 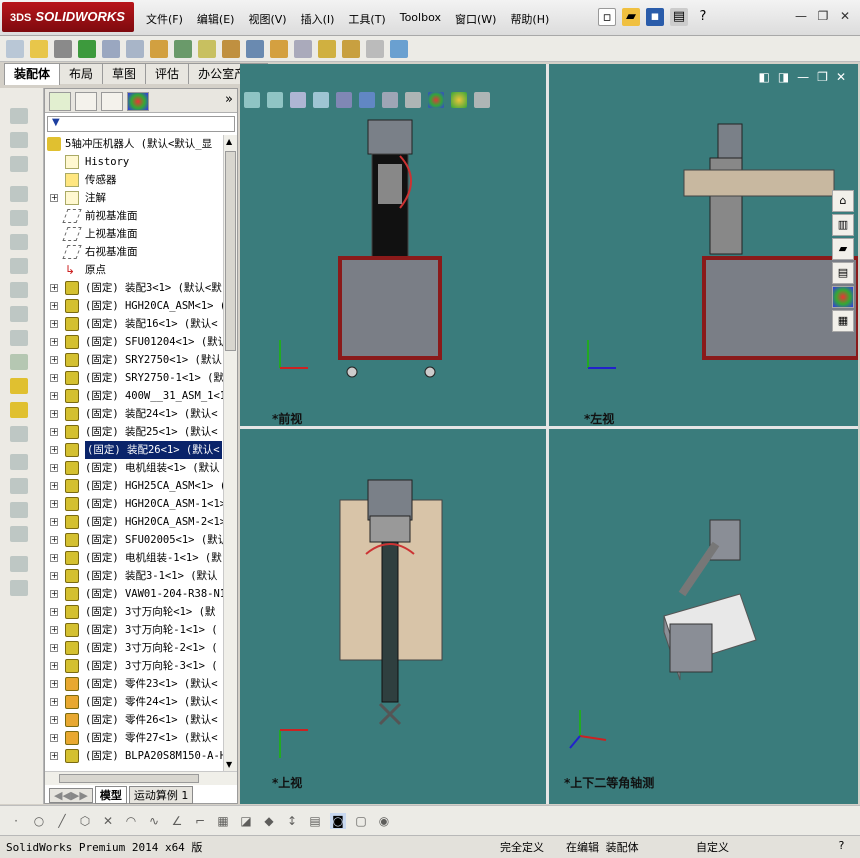 What do you see at coordinates (134, 684) in the screenshot?
I see `tree-component-row: + (固定) 零件23<1> (默认<` at bounding box center [134, 684].